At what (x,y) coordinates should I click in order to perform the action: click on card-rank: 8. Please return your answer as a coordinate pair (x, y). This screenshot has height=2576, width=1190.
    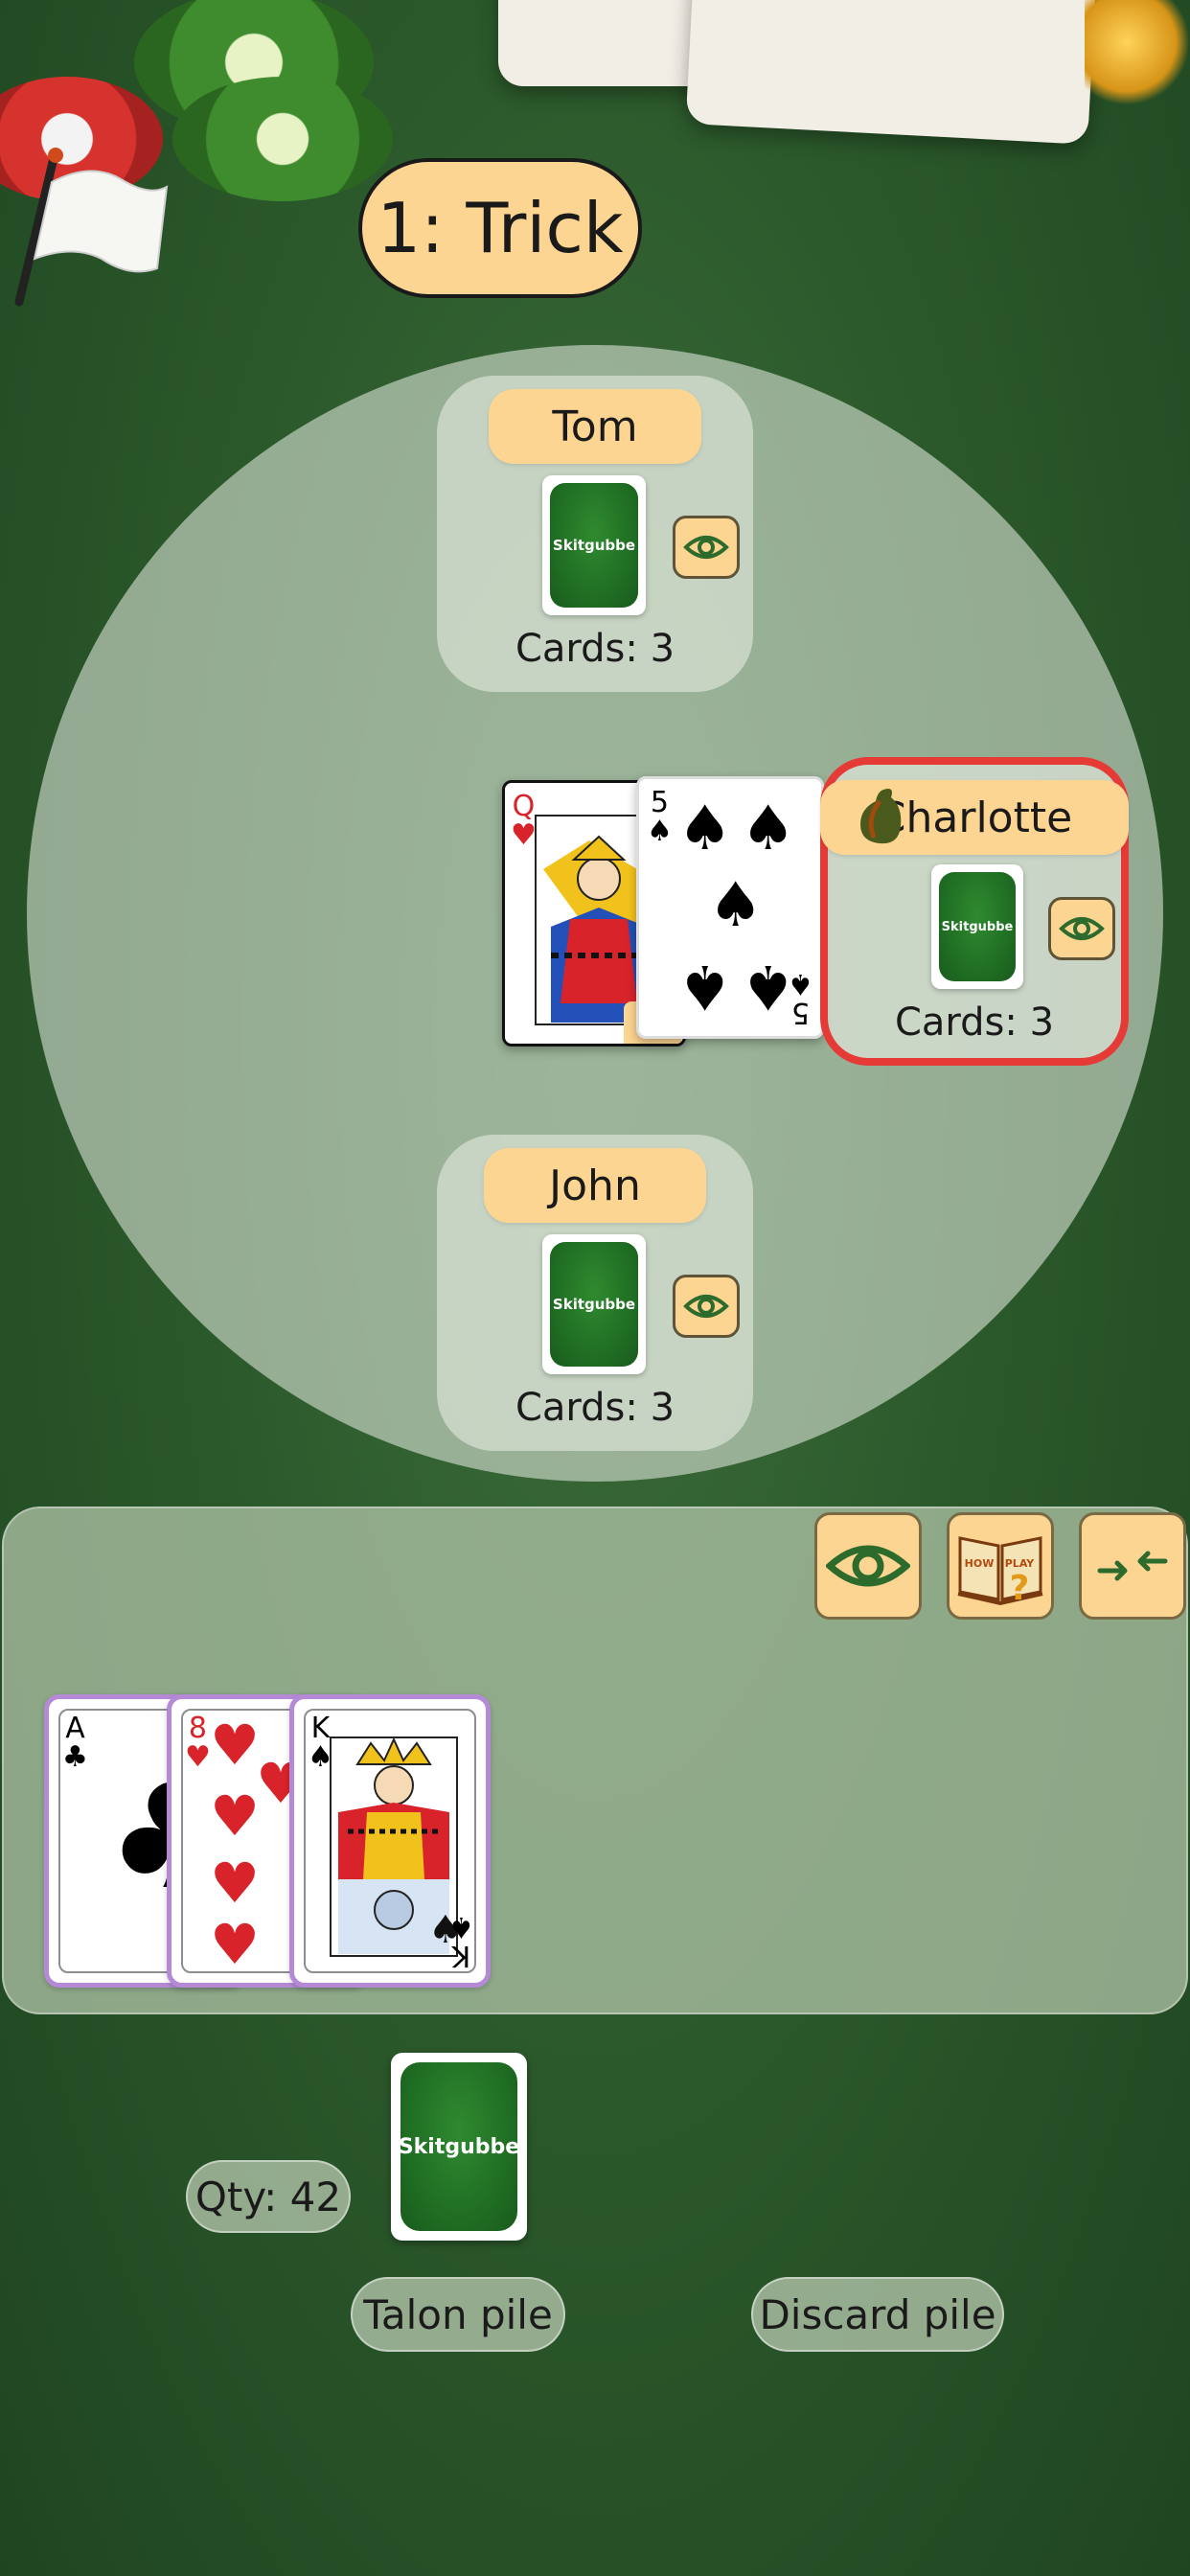
    Looking at the image, I should click on (198, 1728).